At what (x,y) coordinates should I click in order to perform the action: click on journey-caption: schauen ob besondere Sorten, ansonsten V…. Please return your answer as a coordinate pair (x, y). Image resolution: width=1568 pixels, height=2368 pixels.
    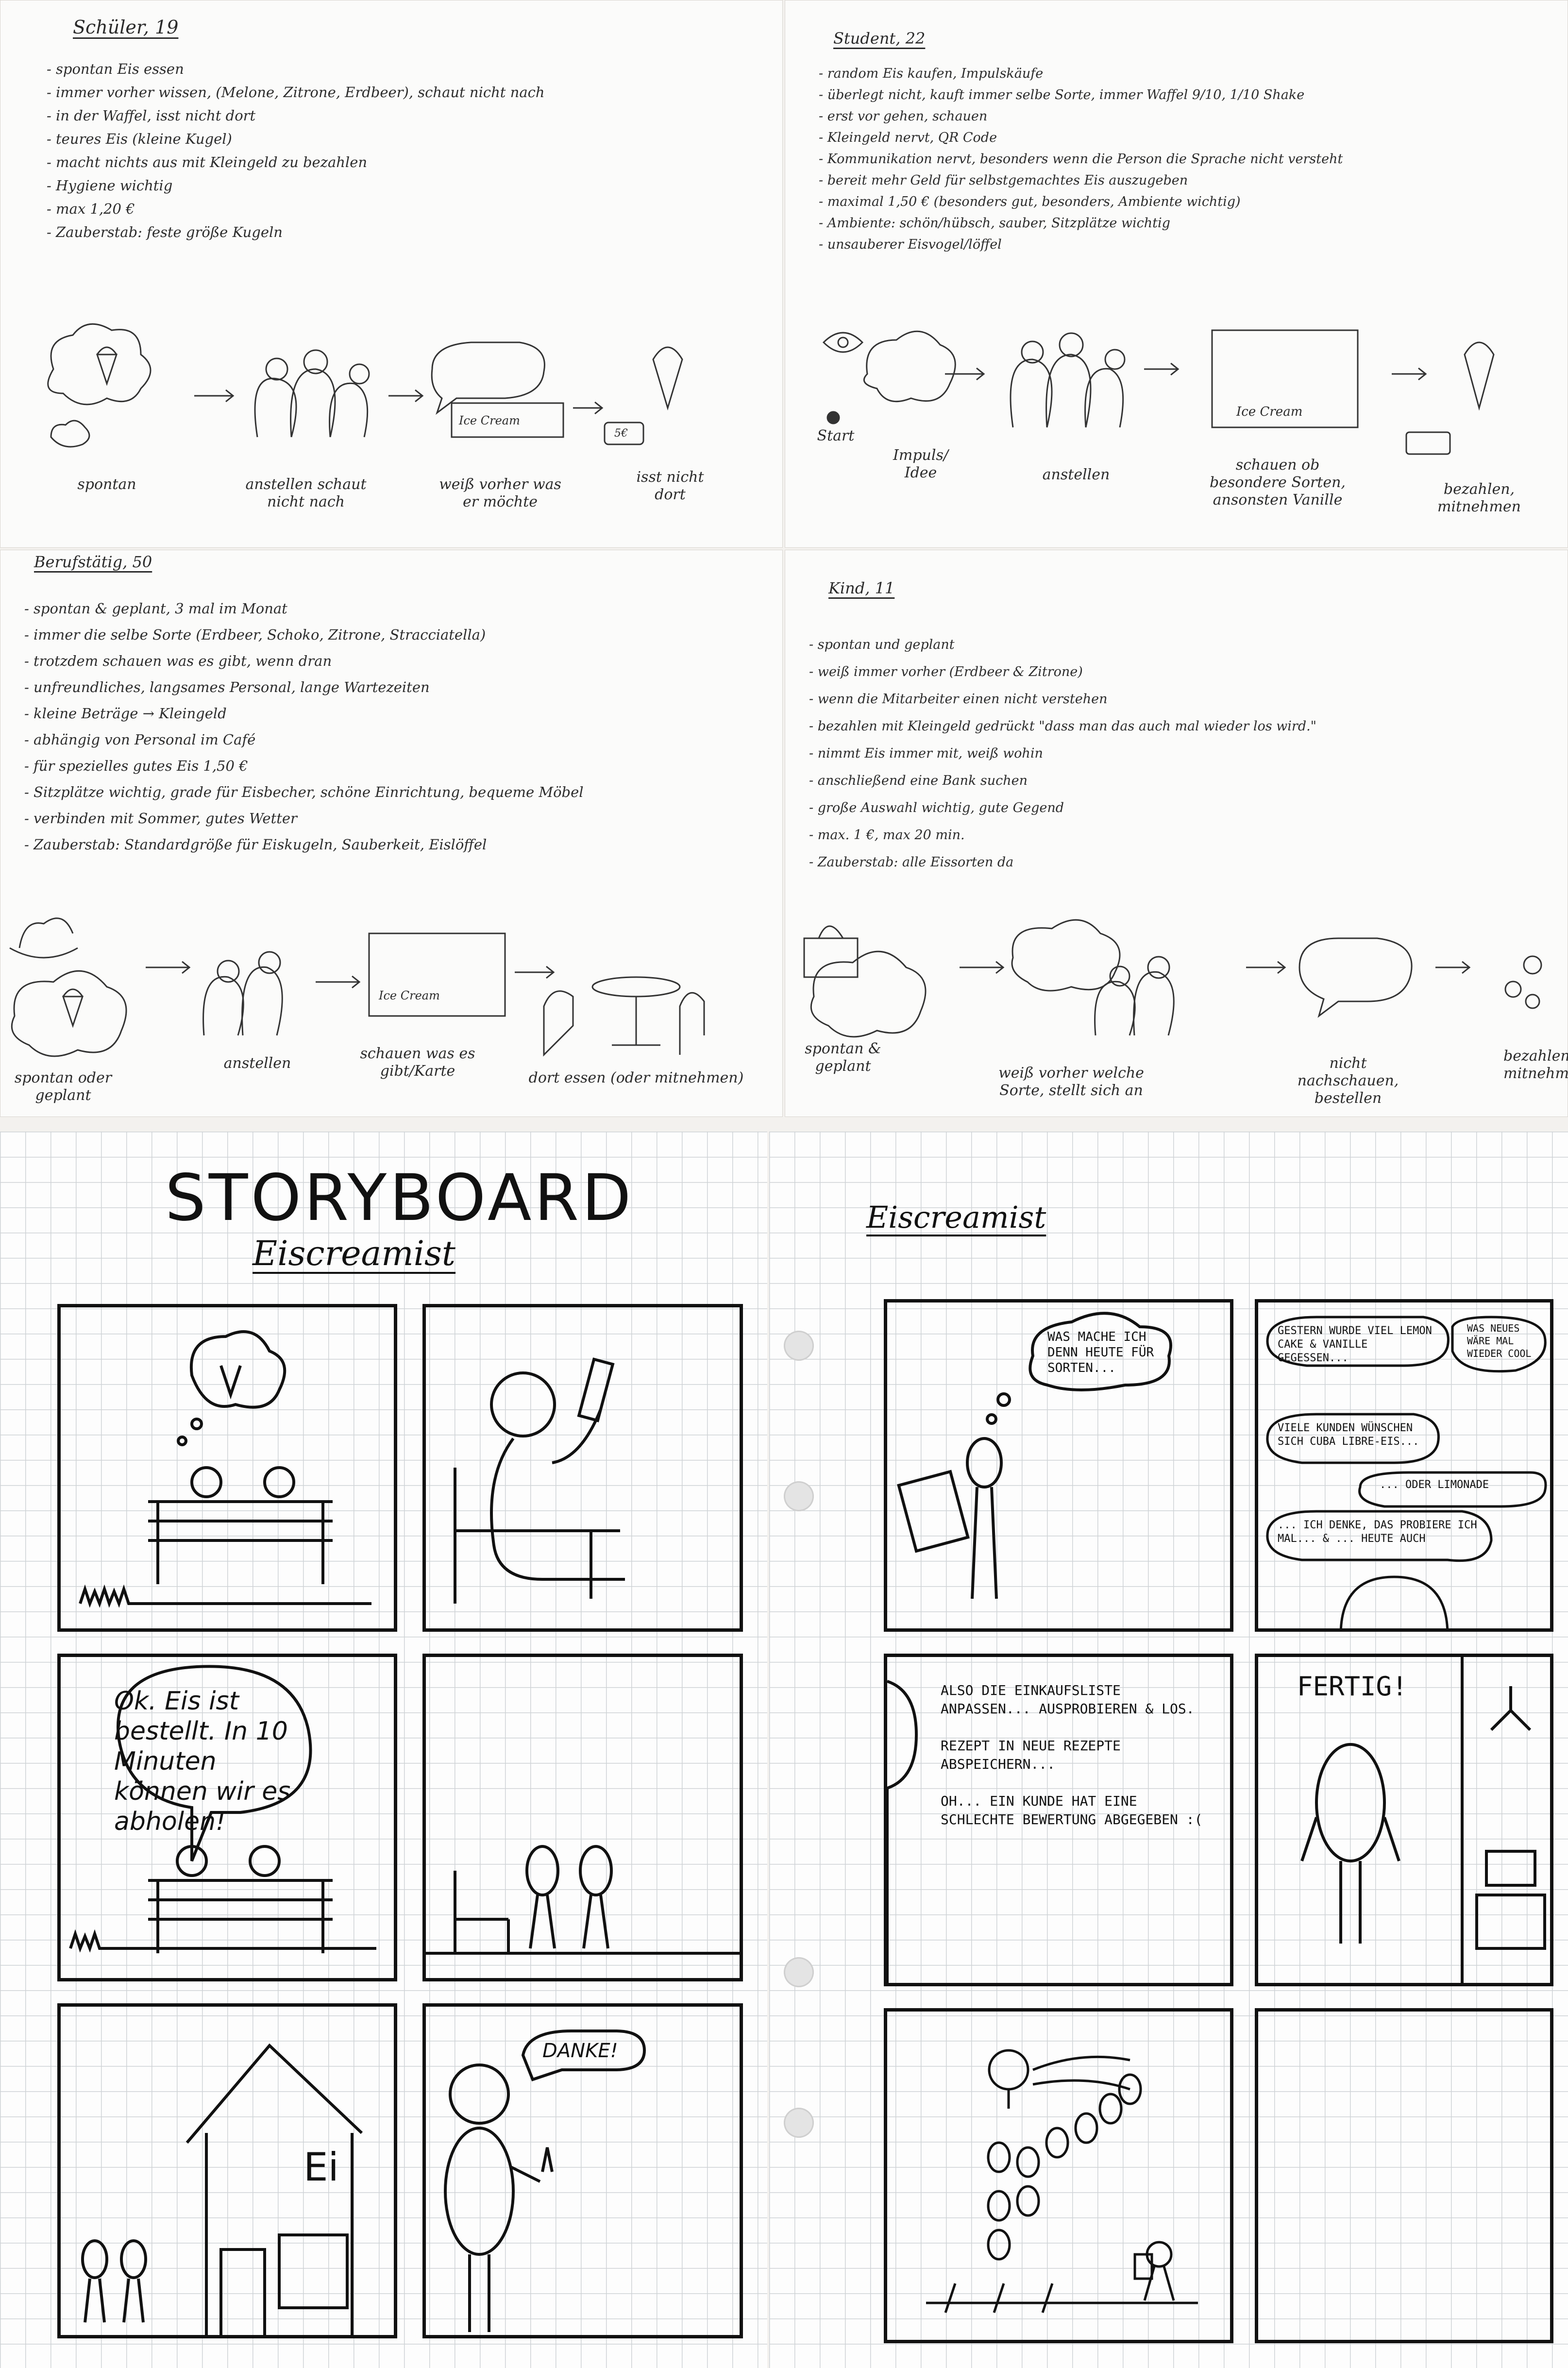
    Looking at the image, I should click on (1278, 482).